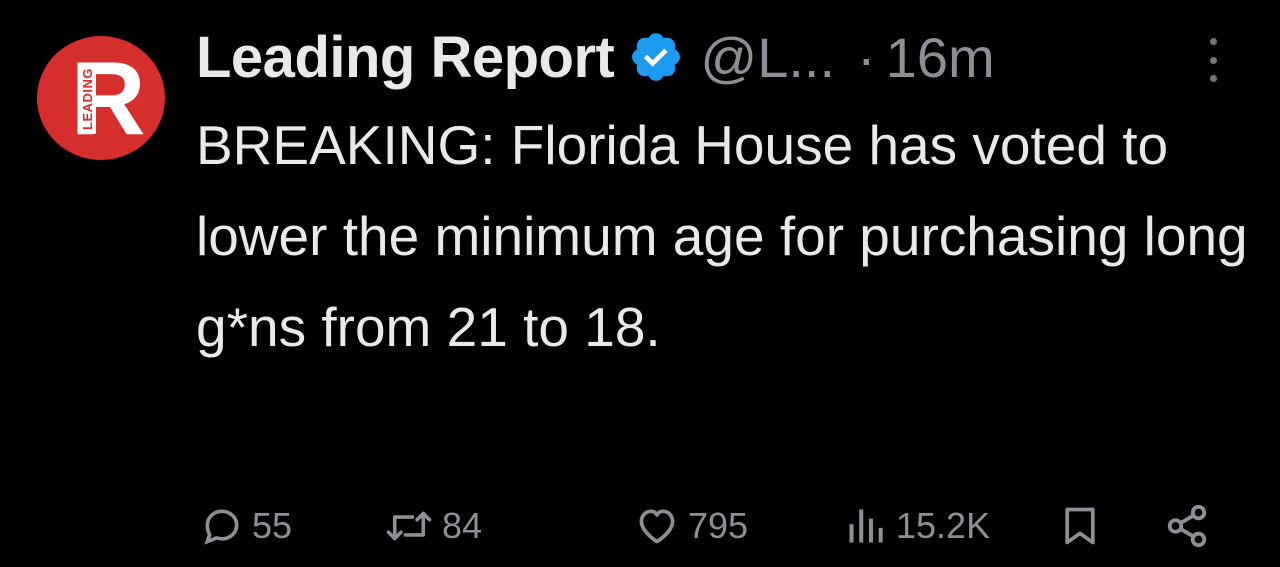  I want to click on views-count: 15.2K, so click(943, 525).